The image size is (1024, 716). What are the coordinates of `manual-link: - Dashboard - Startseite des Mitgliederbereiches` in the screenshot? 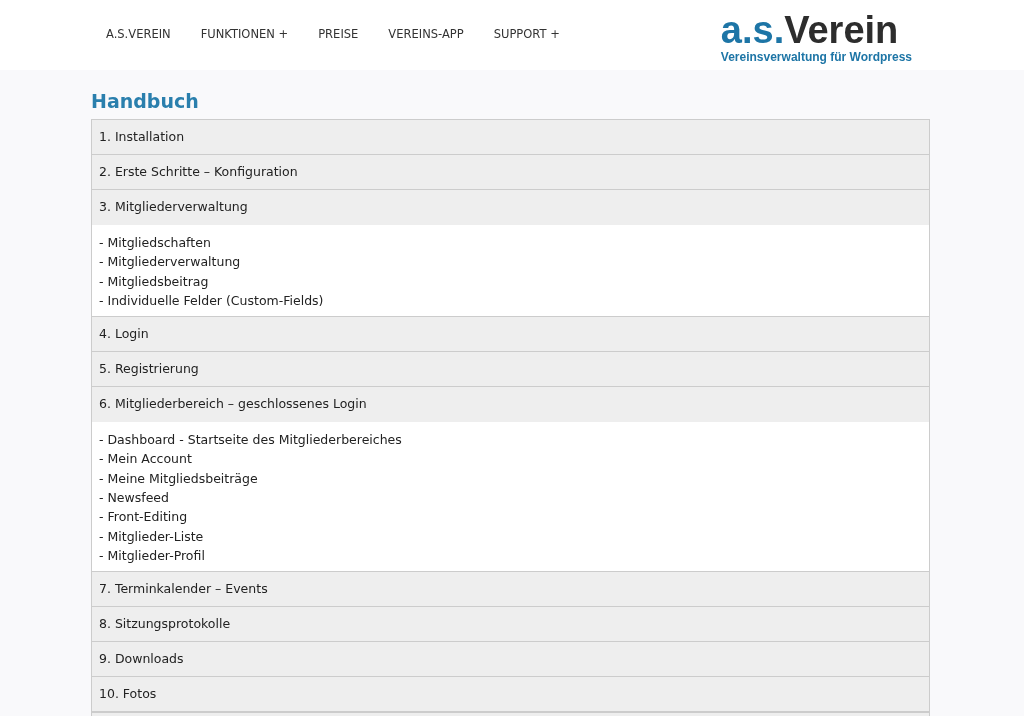 It's located at (510, 440).